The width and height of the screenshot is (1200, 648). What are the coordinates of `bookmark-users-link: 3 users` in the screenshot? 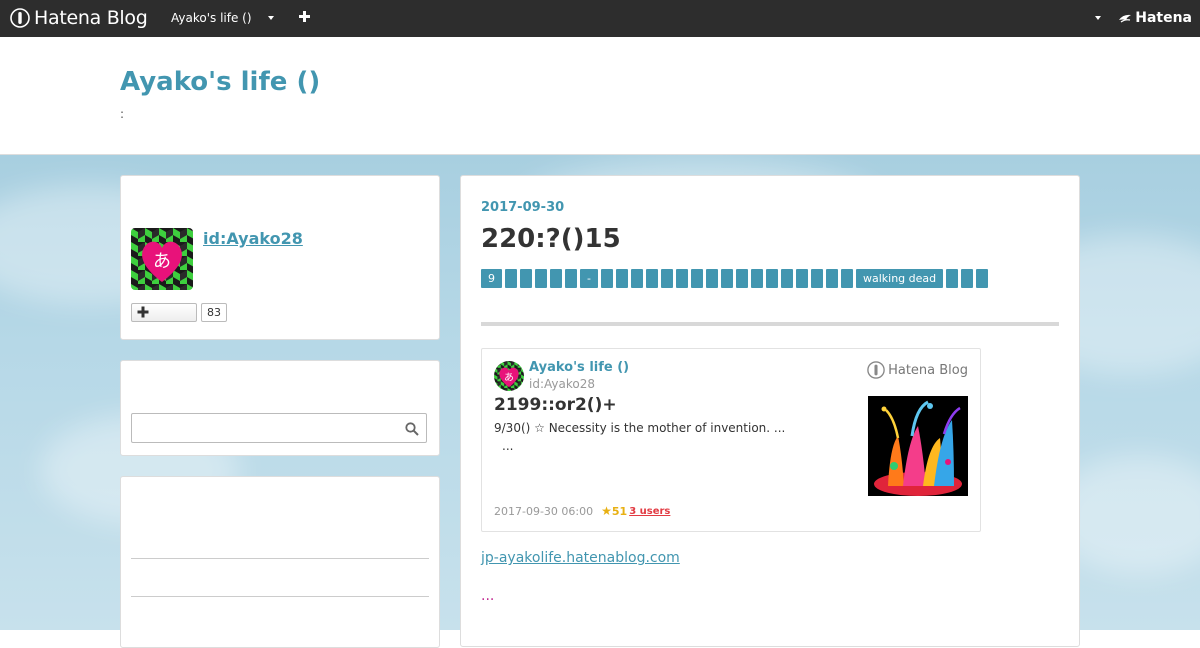 It's located at (649, 511).